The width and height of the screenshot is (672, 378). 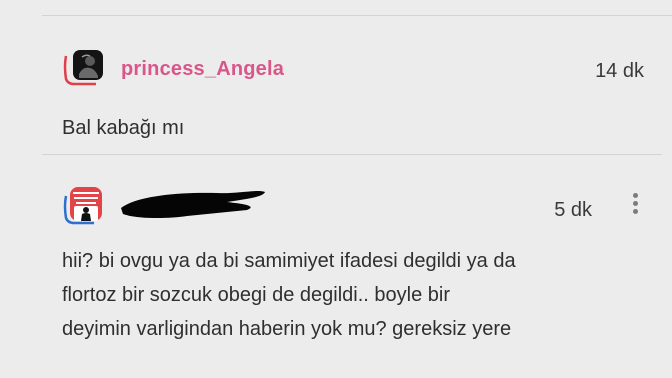 What do you see at coordinates (635, 207) in the screenshot?
I see `more-vertical-icon` at bounding box center [635, 207].